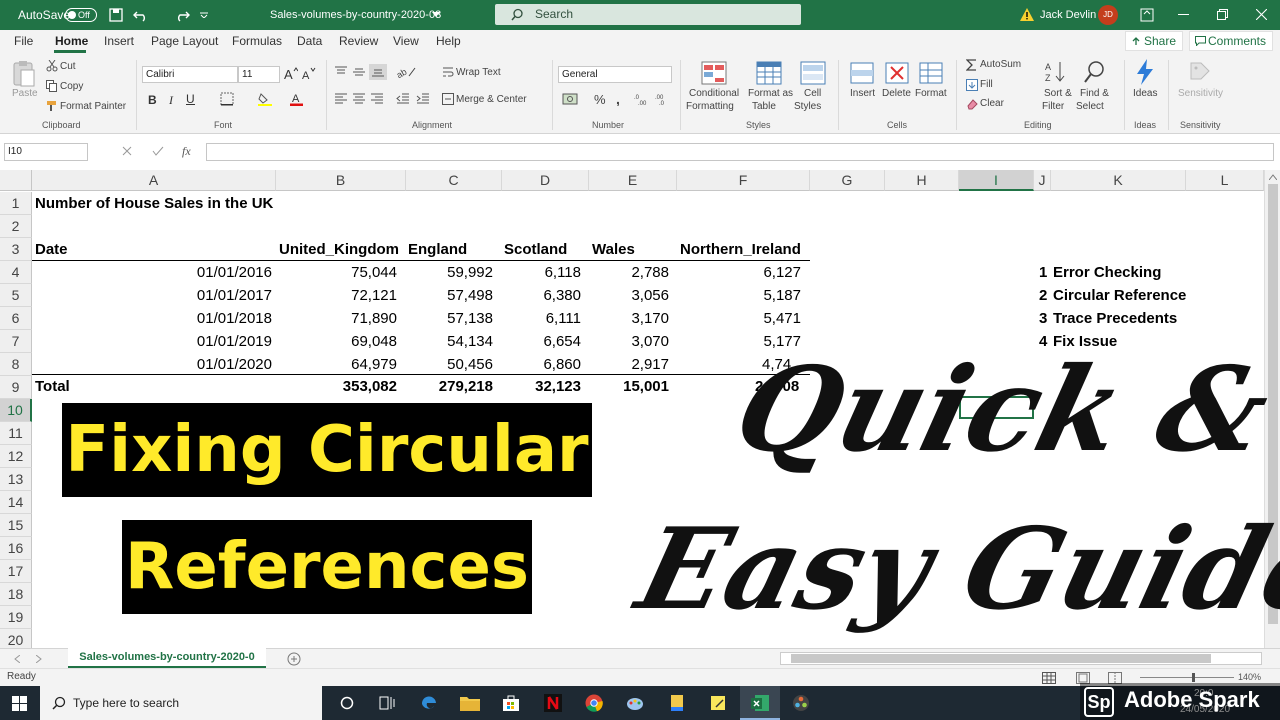  I want to click on minimize-icon, so click(1183, 15).